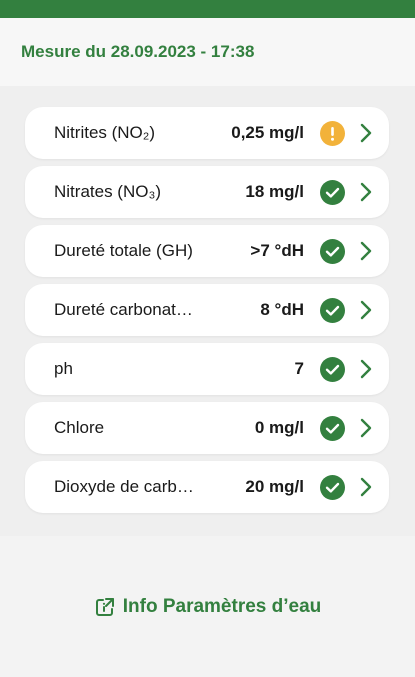  What do you see at coordinates (207, 251) in the screenshot?
I see `parameter-row-durete-totale: Dureté totale (GH) >7 °dH` at bounding box center [207, 251].